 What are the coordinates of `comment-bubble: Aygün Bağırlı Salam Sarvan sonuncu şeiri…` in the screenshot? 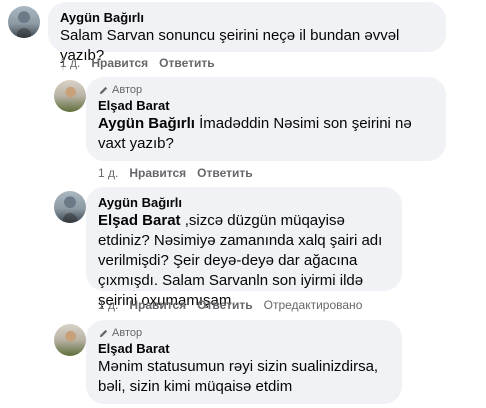 It's located at (247, 33).